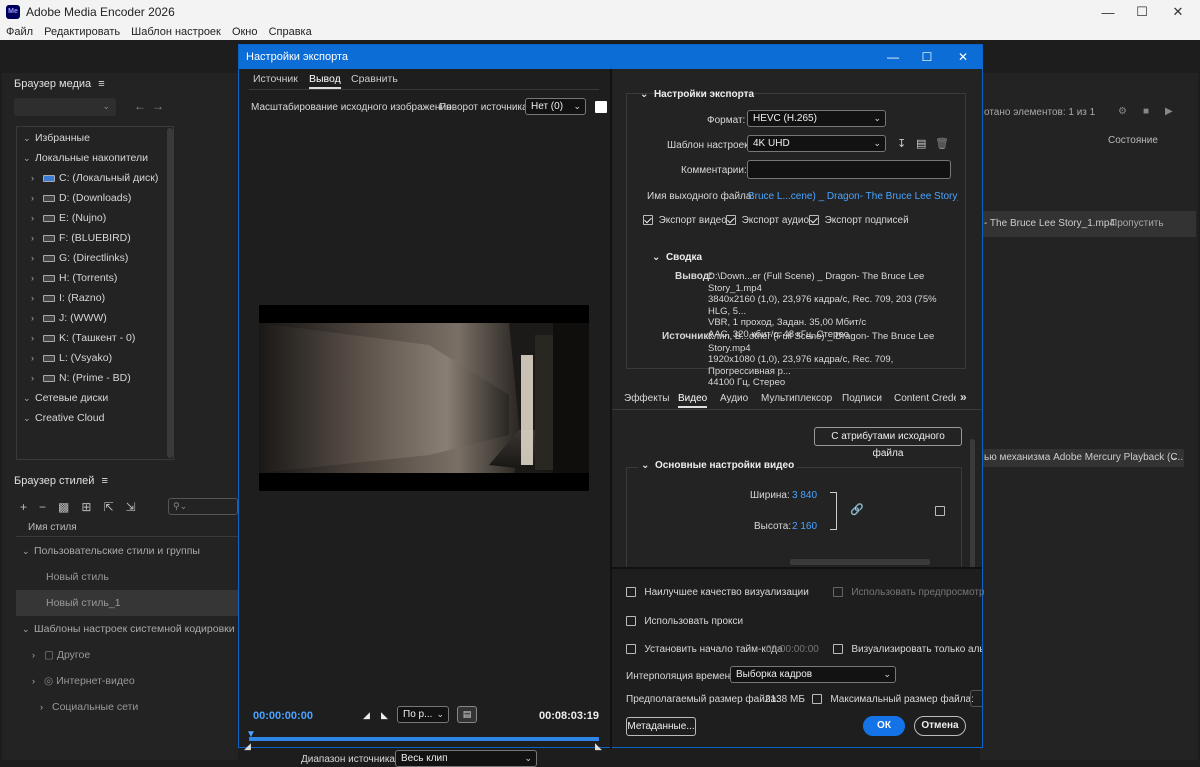  What do you see at coordinates (796, 398) in the screenshot?
I see `tab-multiplexer: Мультиплексор` at bounding box center [796, 398].